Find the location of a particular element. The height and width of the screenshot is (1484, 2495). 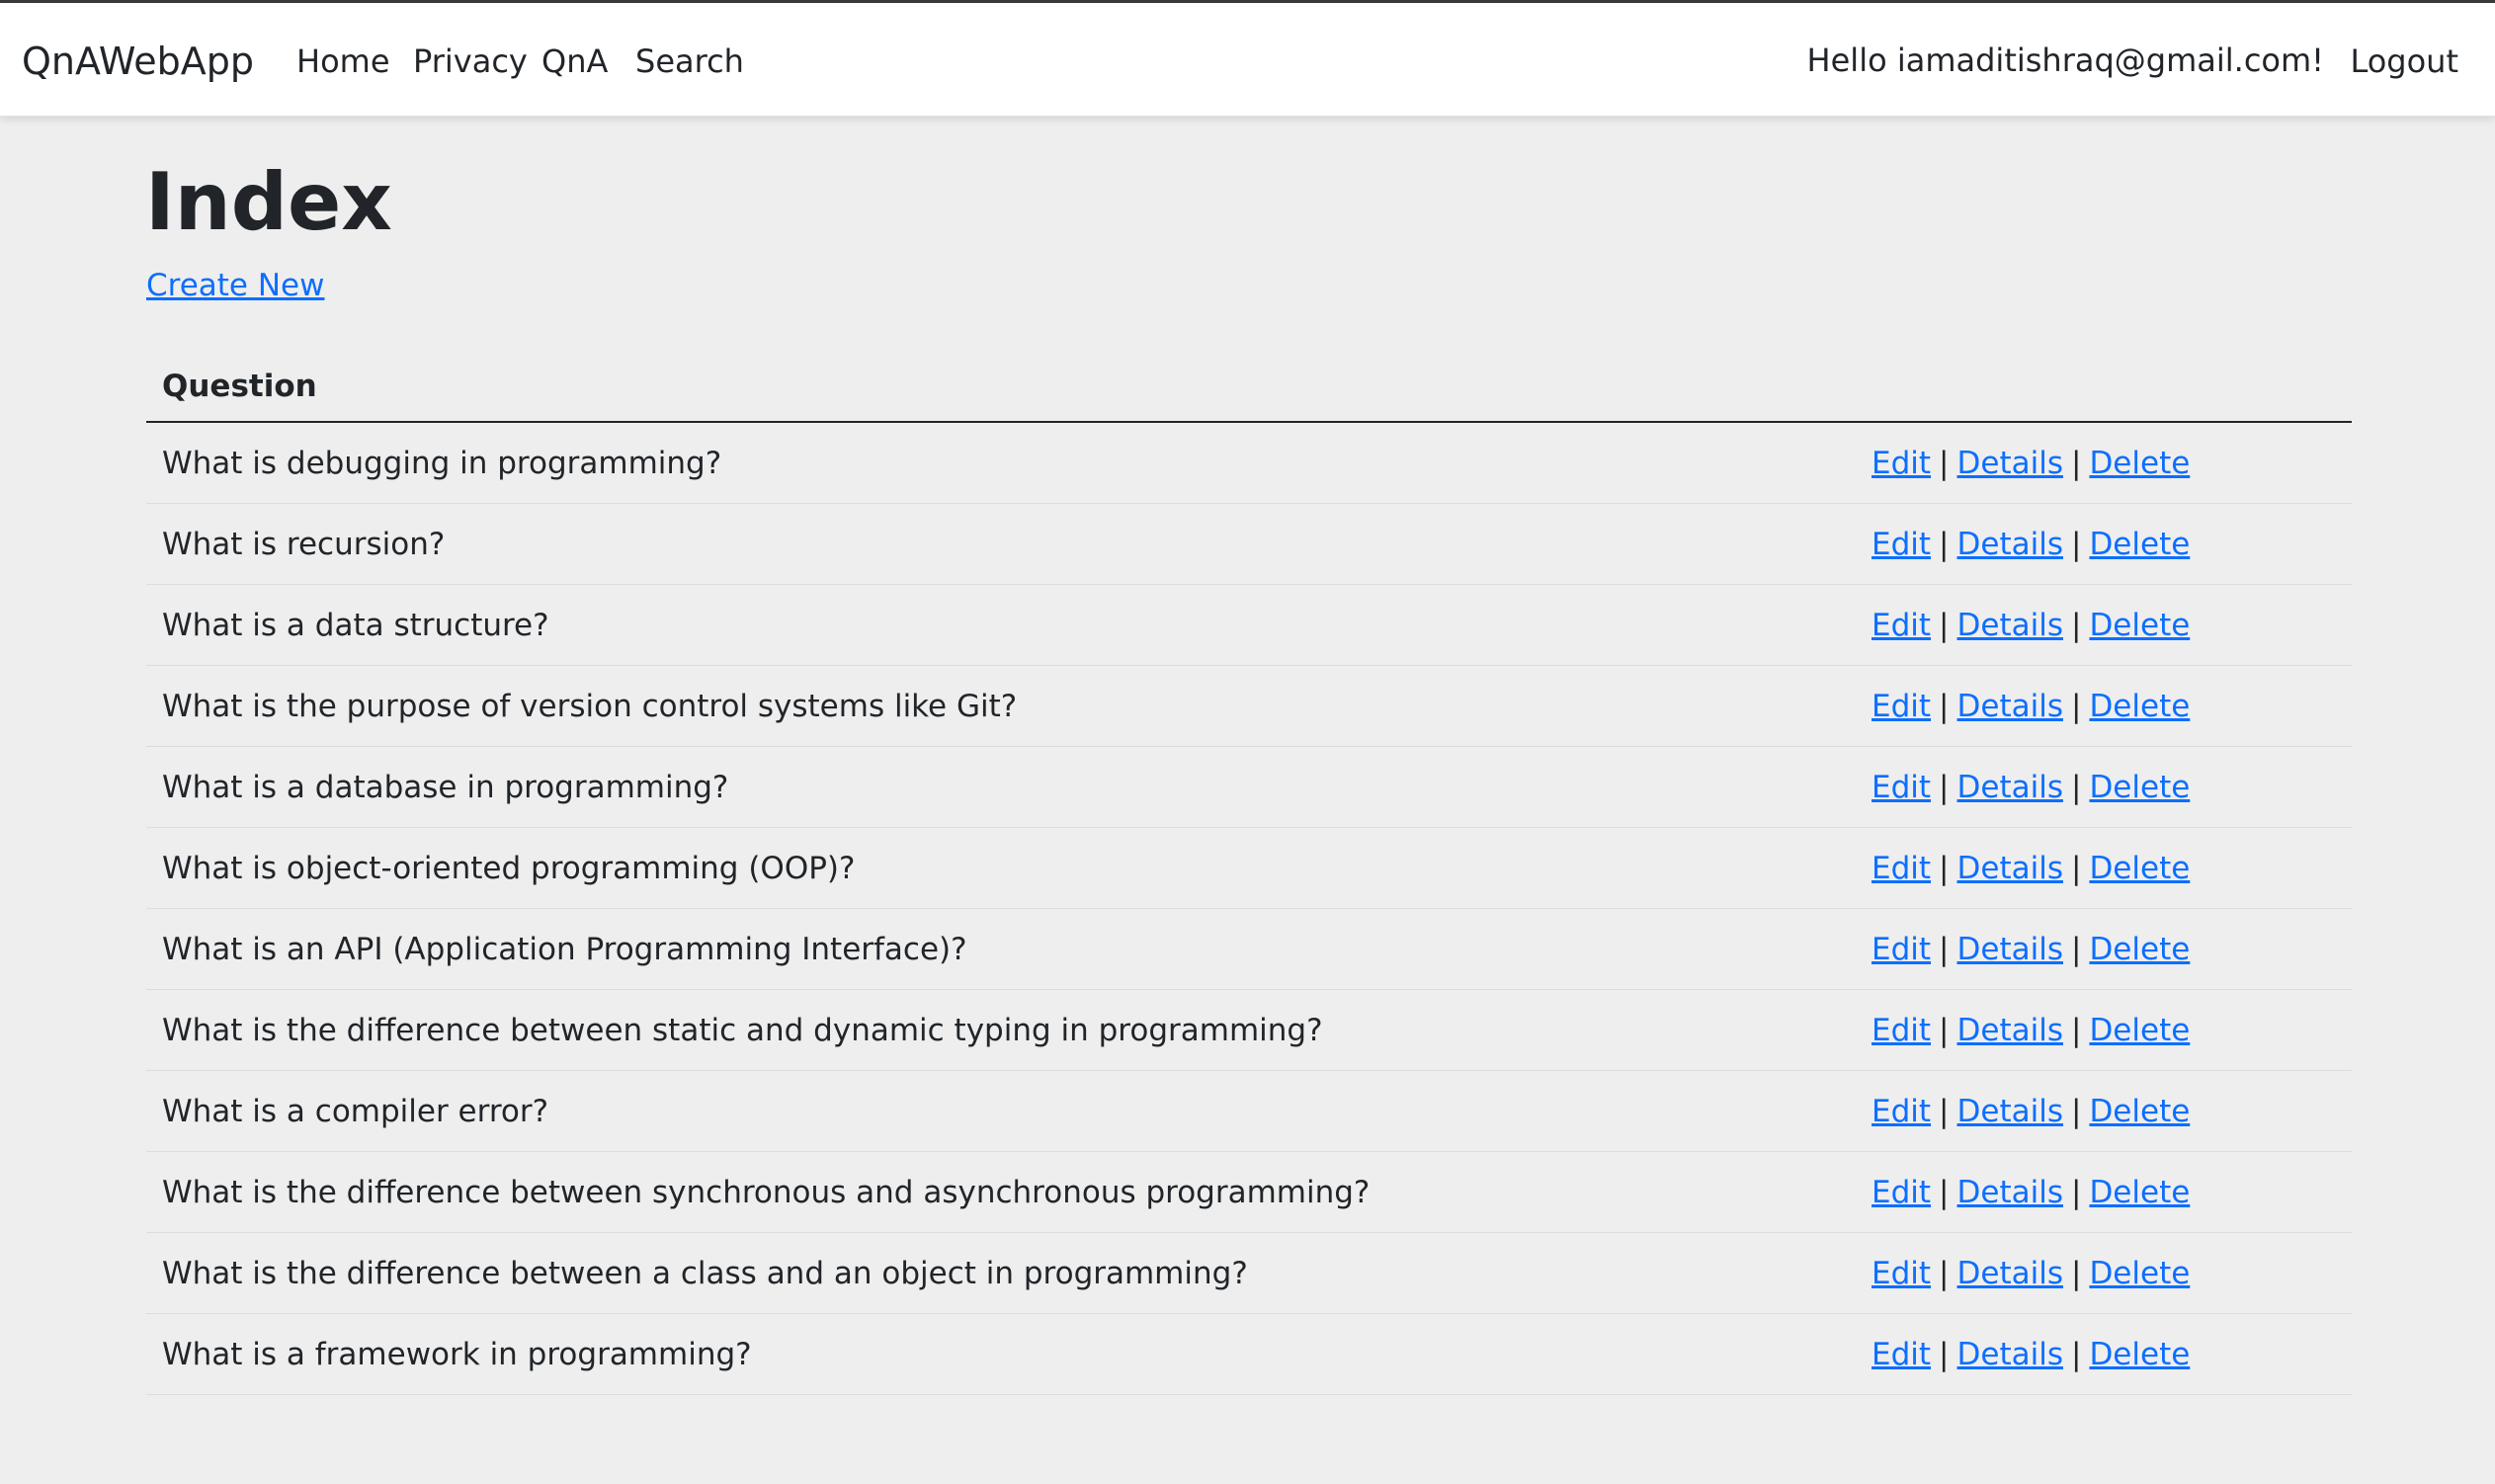

table-header-row: Question is located at coordinates (1249, 387).